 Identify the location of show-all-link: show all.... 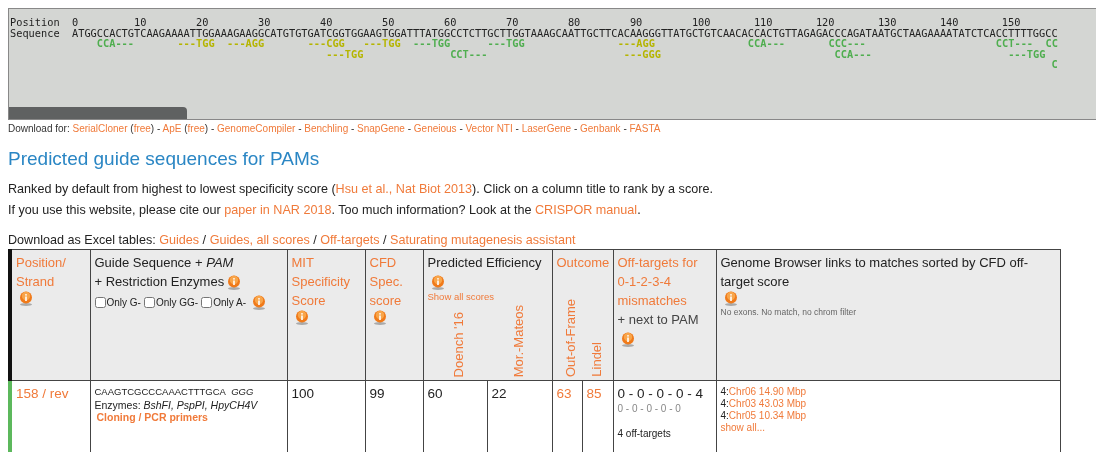
(742, 427).